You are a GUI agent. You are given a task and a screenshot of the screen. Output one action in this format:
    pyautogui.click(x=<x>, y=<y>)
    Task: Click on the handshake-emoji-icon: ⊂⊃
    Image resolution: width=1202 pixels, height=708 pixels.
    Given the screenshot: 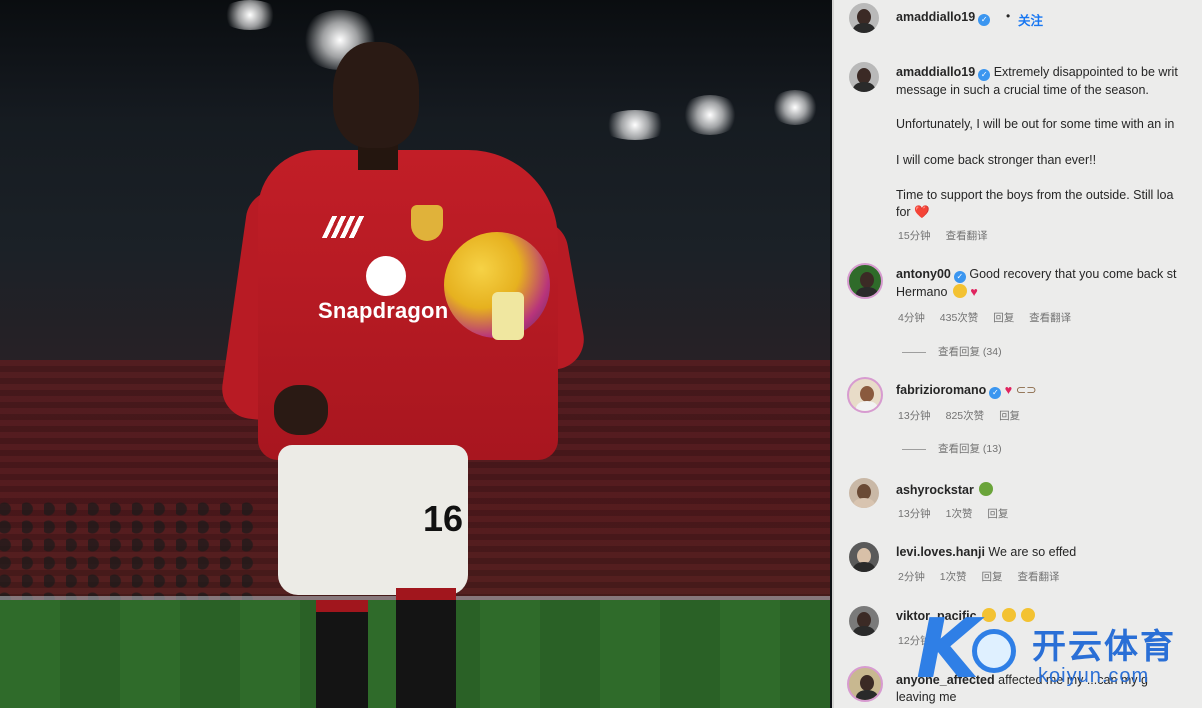 What is the action you would take?
    pyautogui.click(x=1026, y=390)
    